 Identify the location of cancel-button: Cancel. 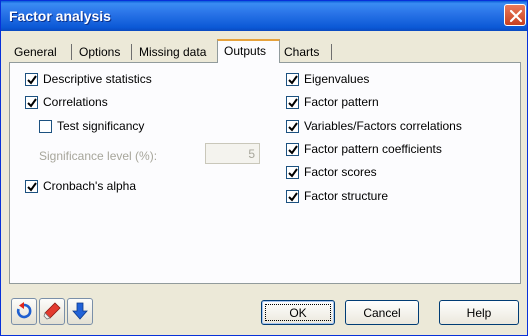
(382, 312).